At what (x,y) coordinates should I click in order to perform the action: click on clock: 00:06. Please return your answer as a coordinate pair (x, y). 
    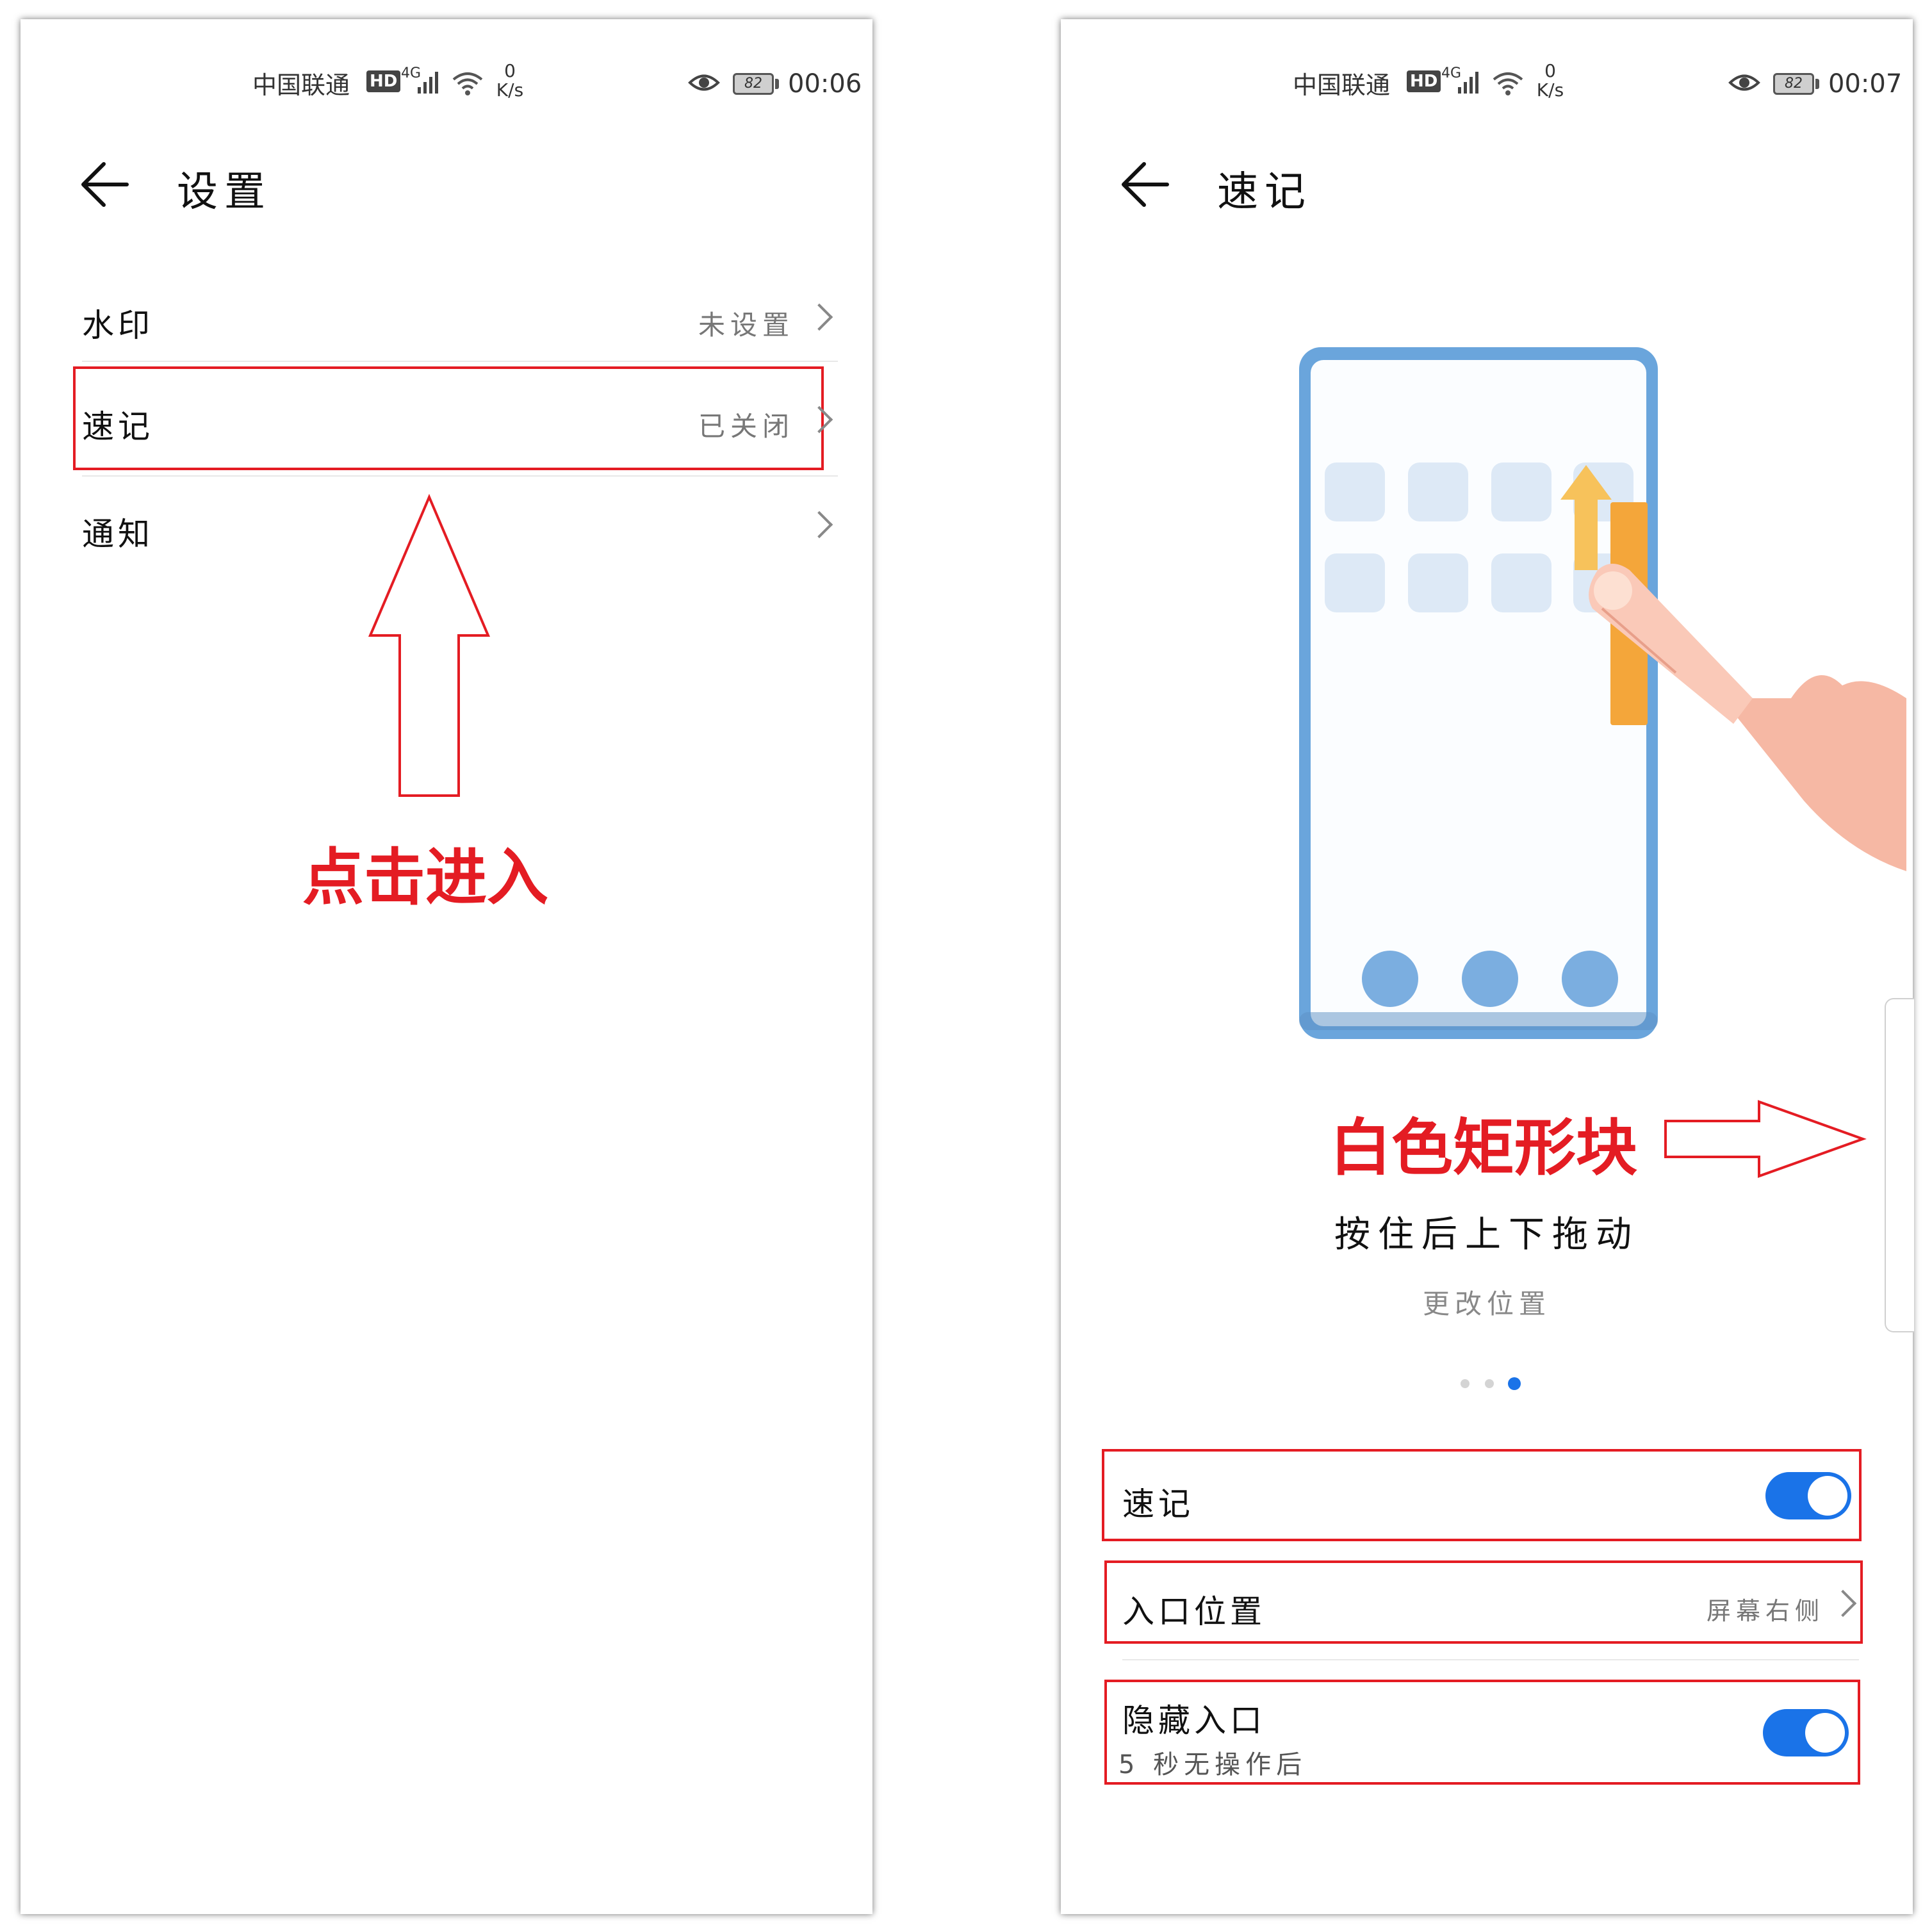
    Looking at the image, I should click on (825, 84).